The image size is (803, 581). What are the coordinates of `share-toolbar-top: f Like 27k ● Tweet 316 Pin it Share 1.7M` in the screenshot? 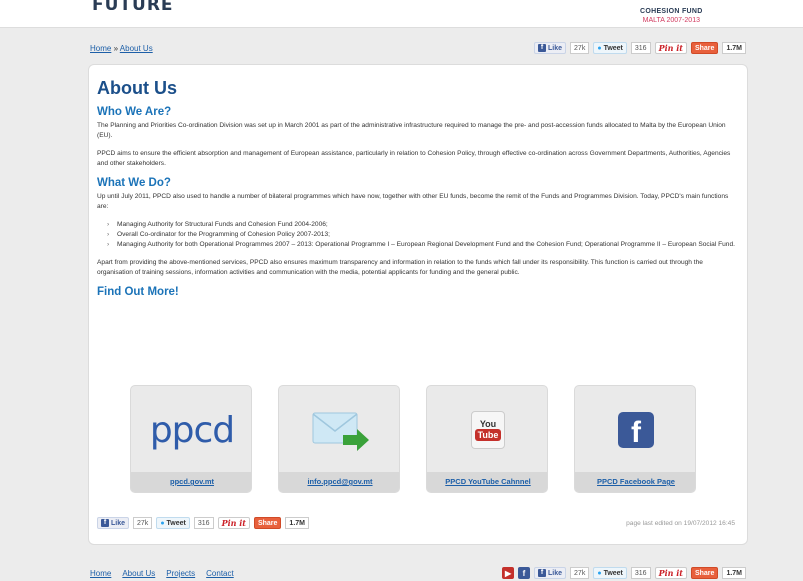 It's located at (640, 48).